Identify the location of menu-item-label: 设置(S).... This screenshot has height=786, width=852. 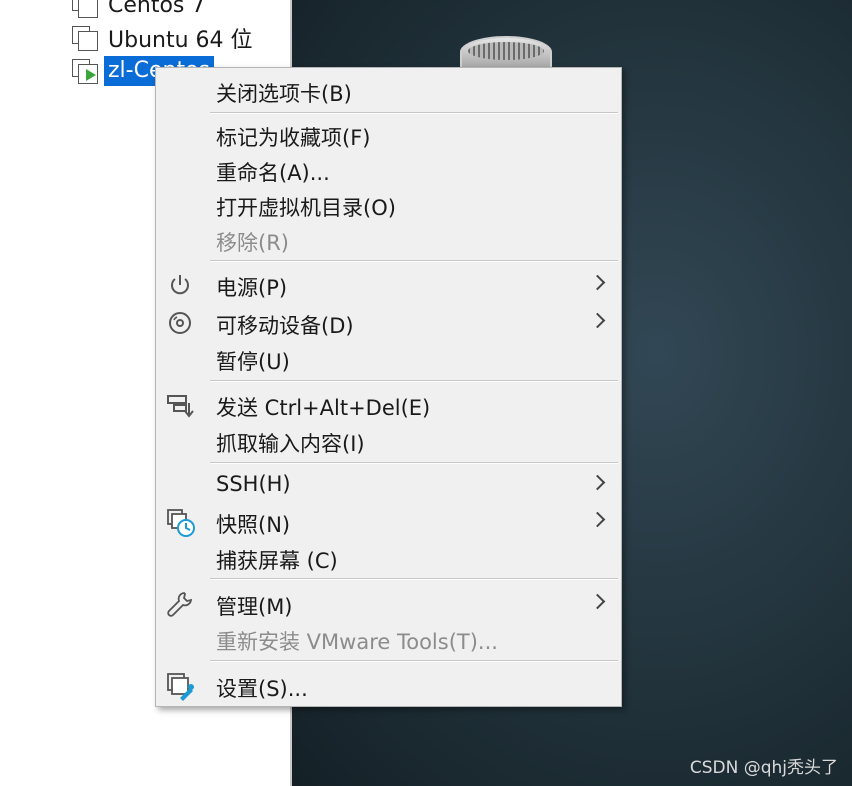
(262, 689).